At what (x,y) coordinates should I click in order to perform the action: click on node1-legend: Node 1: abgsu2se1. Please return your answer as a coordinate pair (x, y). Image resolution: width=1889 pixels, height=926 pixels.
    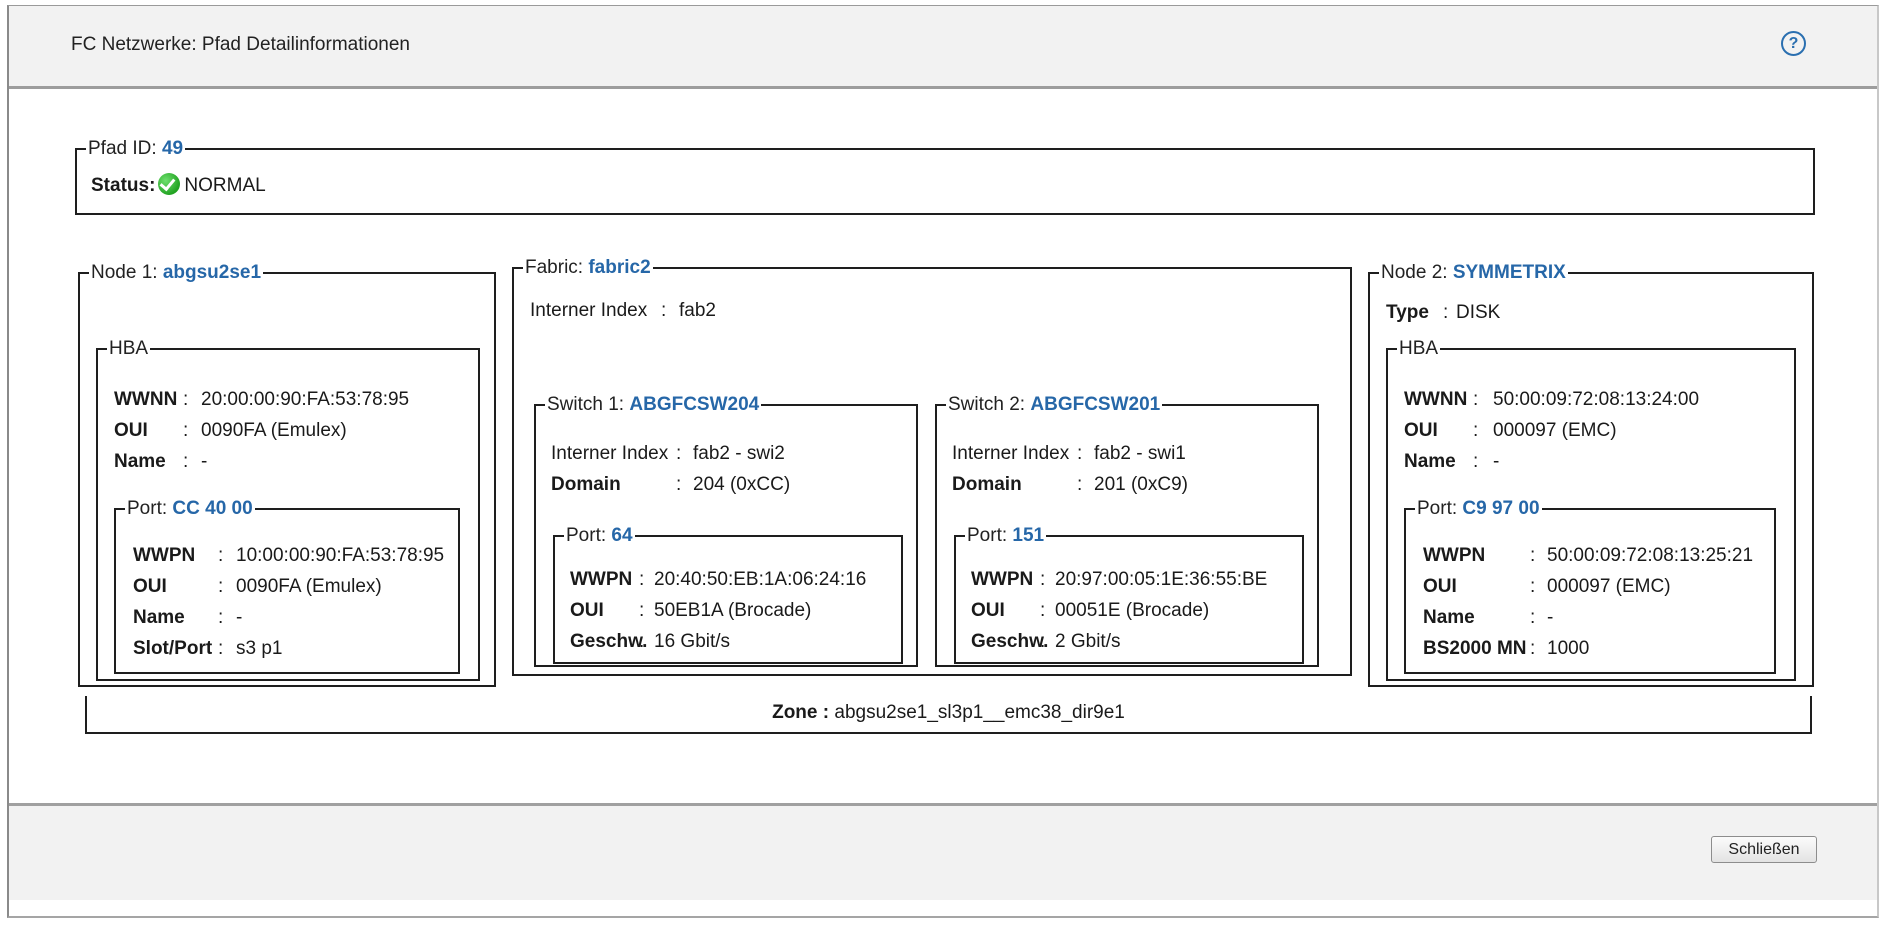
    Looking at the image, I should click on (176, 272).